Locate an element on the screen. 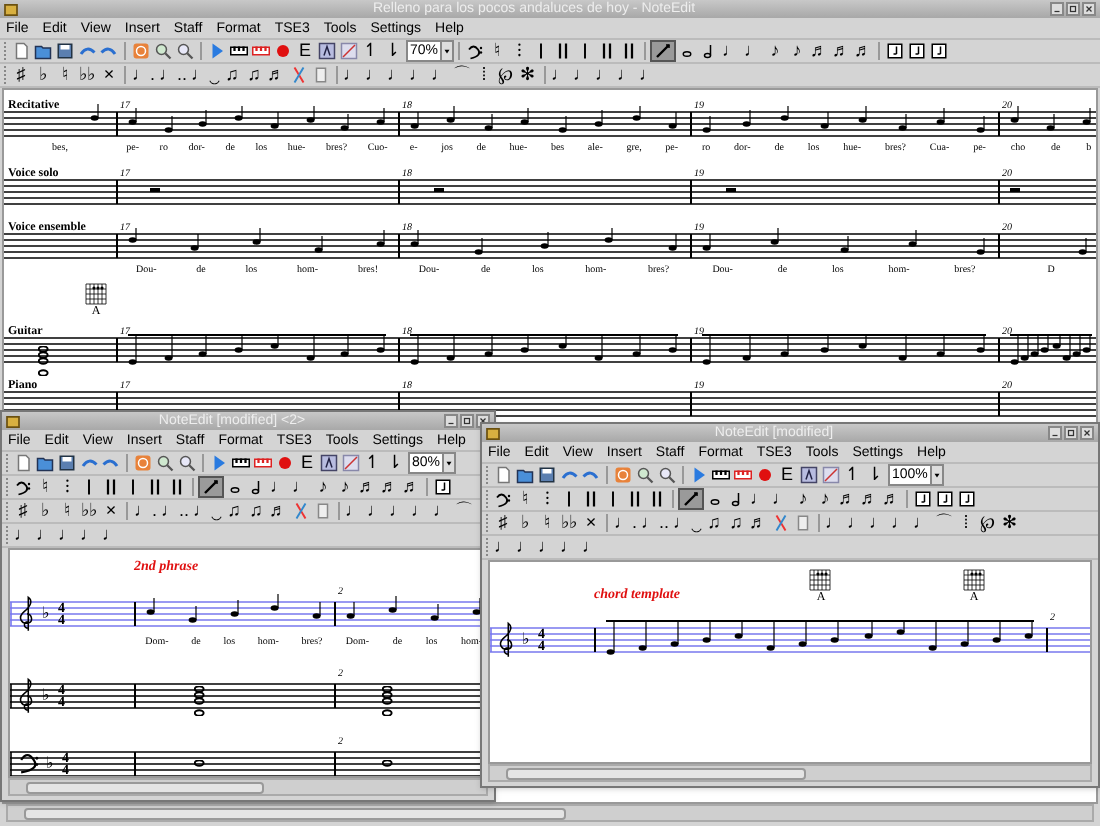 This screenshot has width=1100, height=826. toolbar-button: ↿ is located at coordinates (373, 463).